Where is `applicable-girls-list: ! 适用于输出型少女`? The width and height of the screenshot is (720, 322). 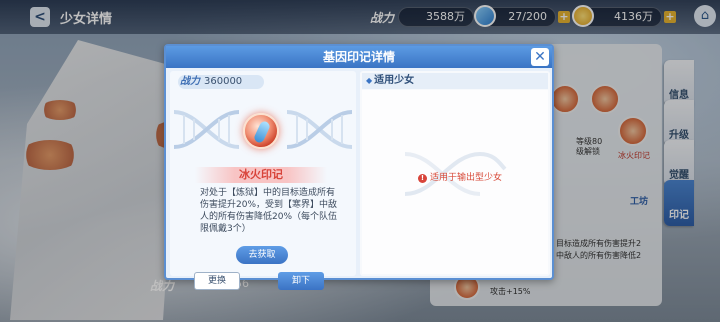
applicable-girls-list: ! 适用于输出型少女 is located at coordinates (455, 182).